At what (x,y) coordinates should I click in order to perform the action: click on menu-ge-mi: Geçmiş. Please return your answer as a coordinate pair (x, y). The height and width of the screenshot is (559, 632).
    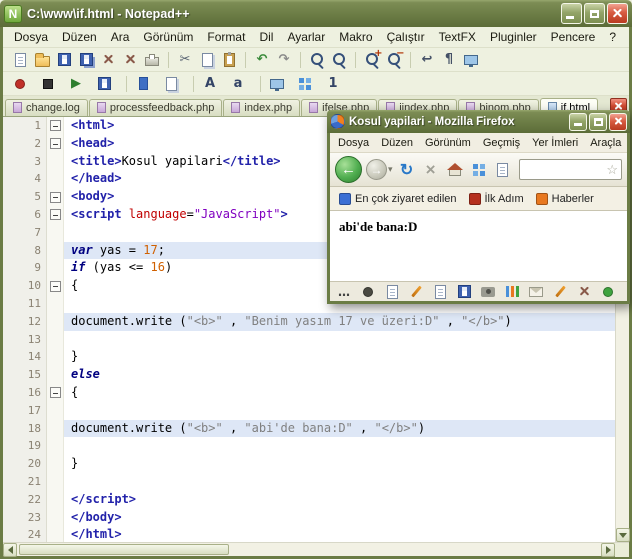
    Looking at the image, I should click on (501, 143).